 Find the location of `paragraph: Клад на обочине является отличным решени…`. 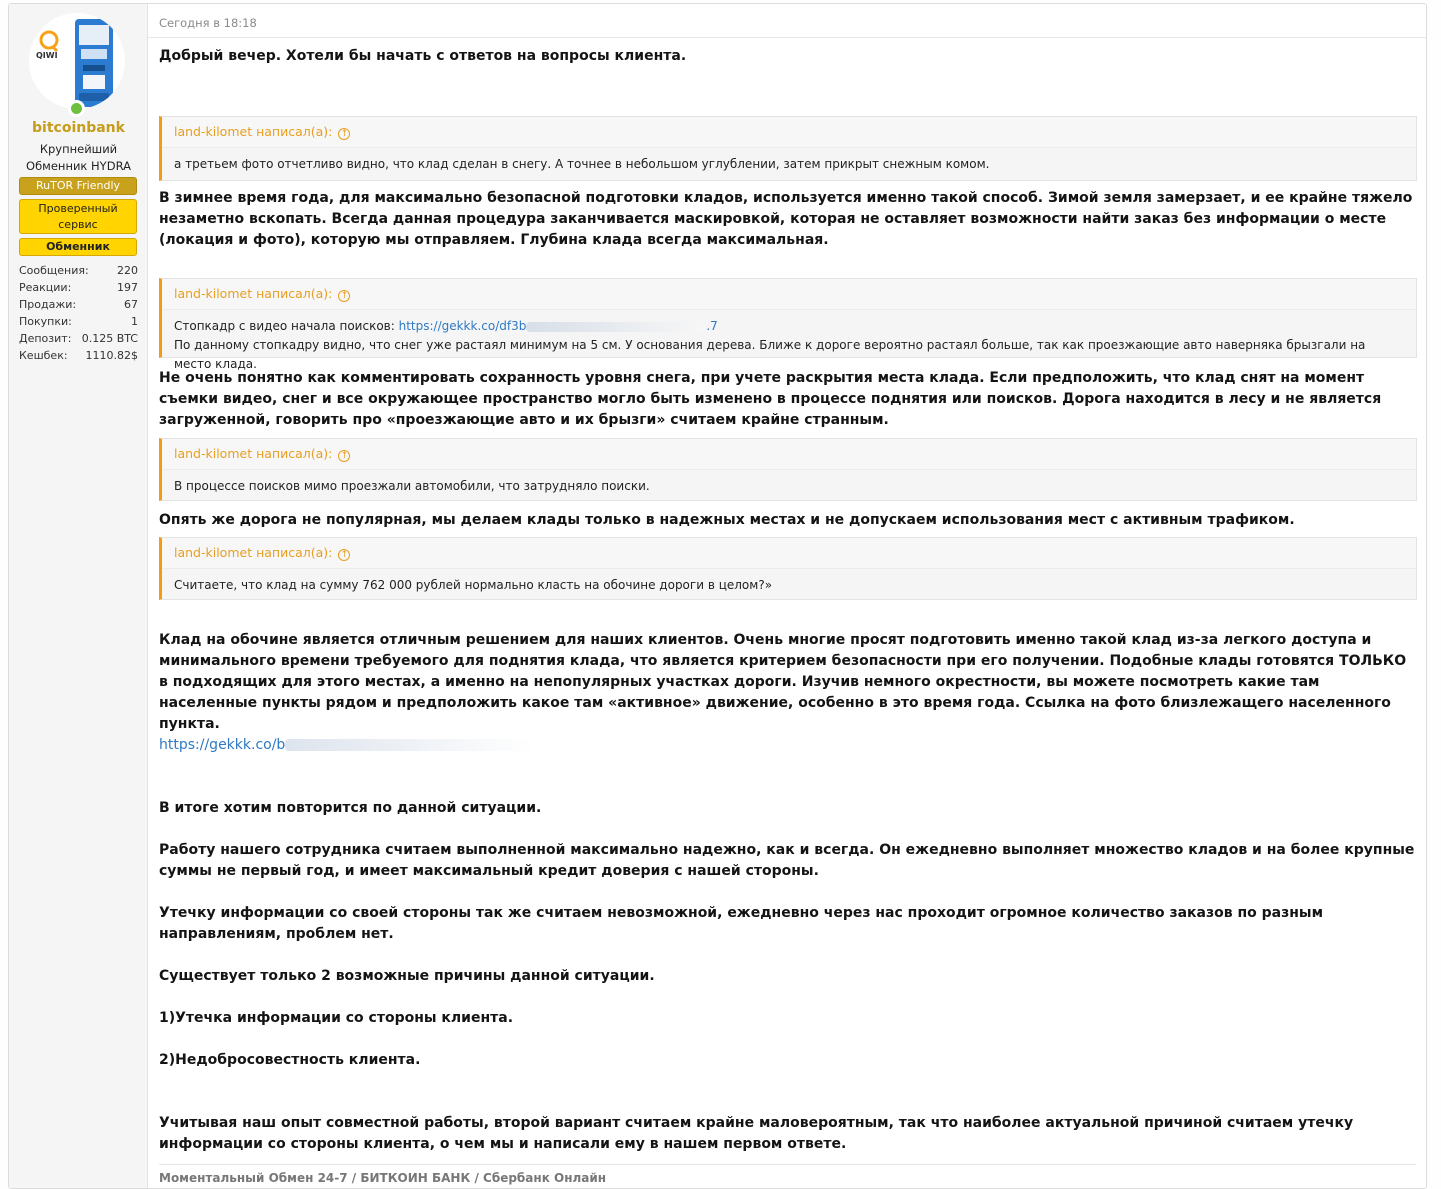

paragraph: Клад на обочине является отличным решени… is located at coordinates (783, 682).